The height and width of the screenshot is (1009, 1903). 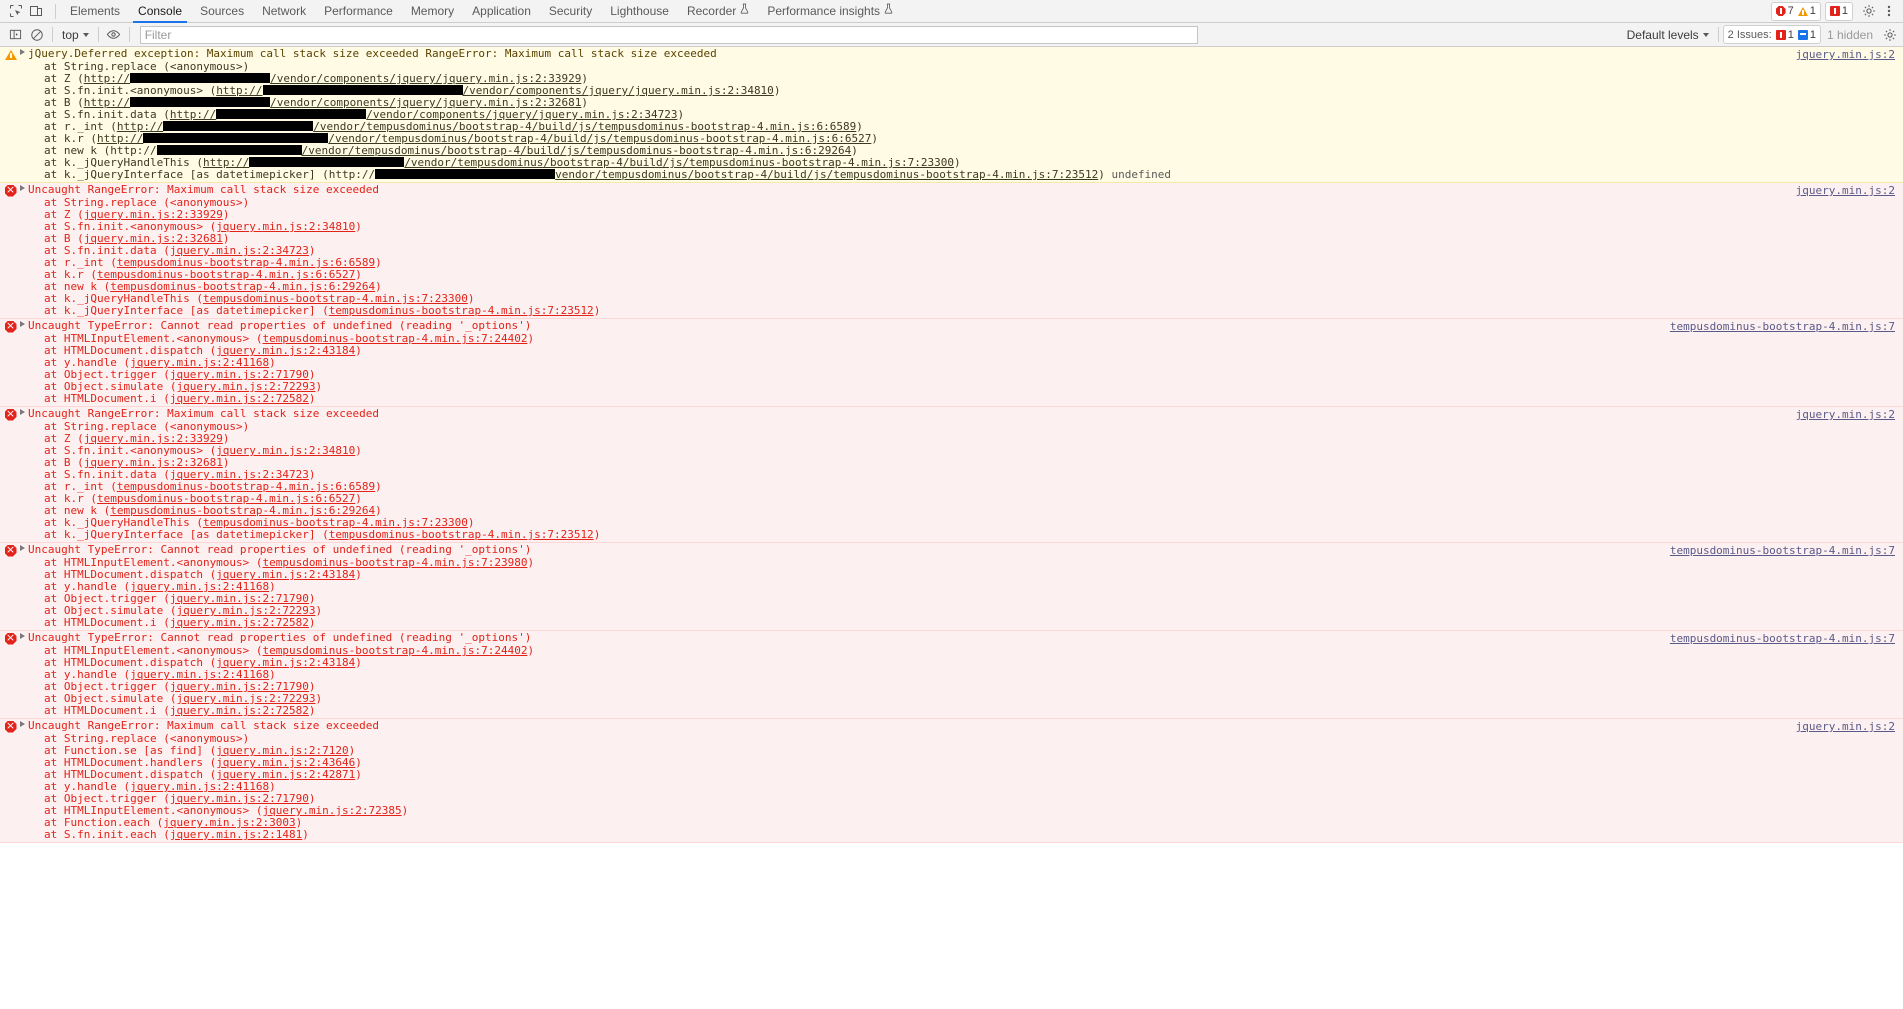 I want to click on more-options-icon, so click(x=1889, y=11).